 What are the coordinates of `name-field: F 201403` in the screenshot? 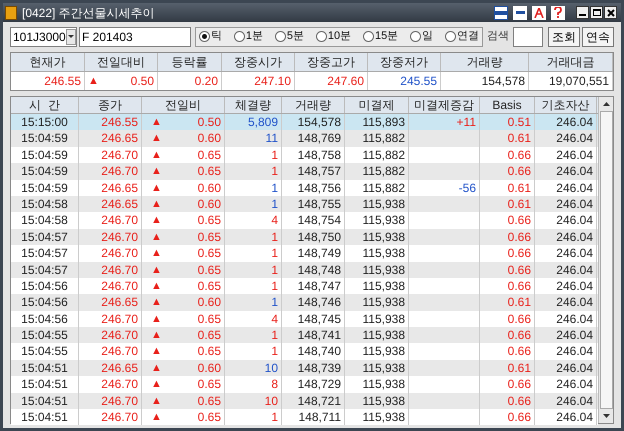 It's located at (135, 36).